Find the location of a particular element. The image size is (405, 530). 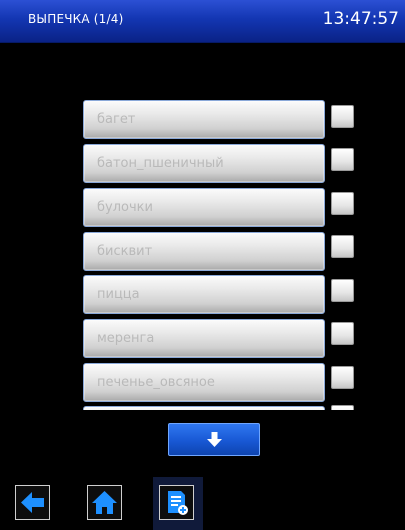

arrow-left-icon is located at coordinates (32, 502).